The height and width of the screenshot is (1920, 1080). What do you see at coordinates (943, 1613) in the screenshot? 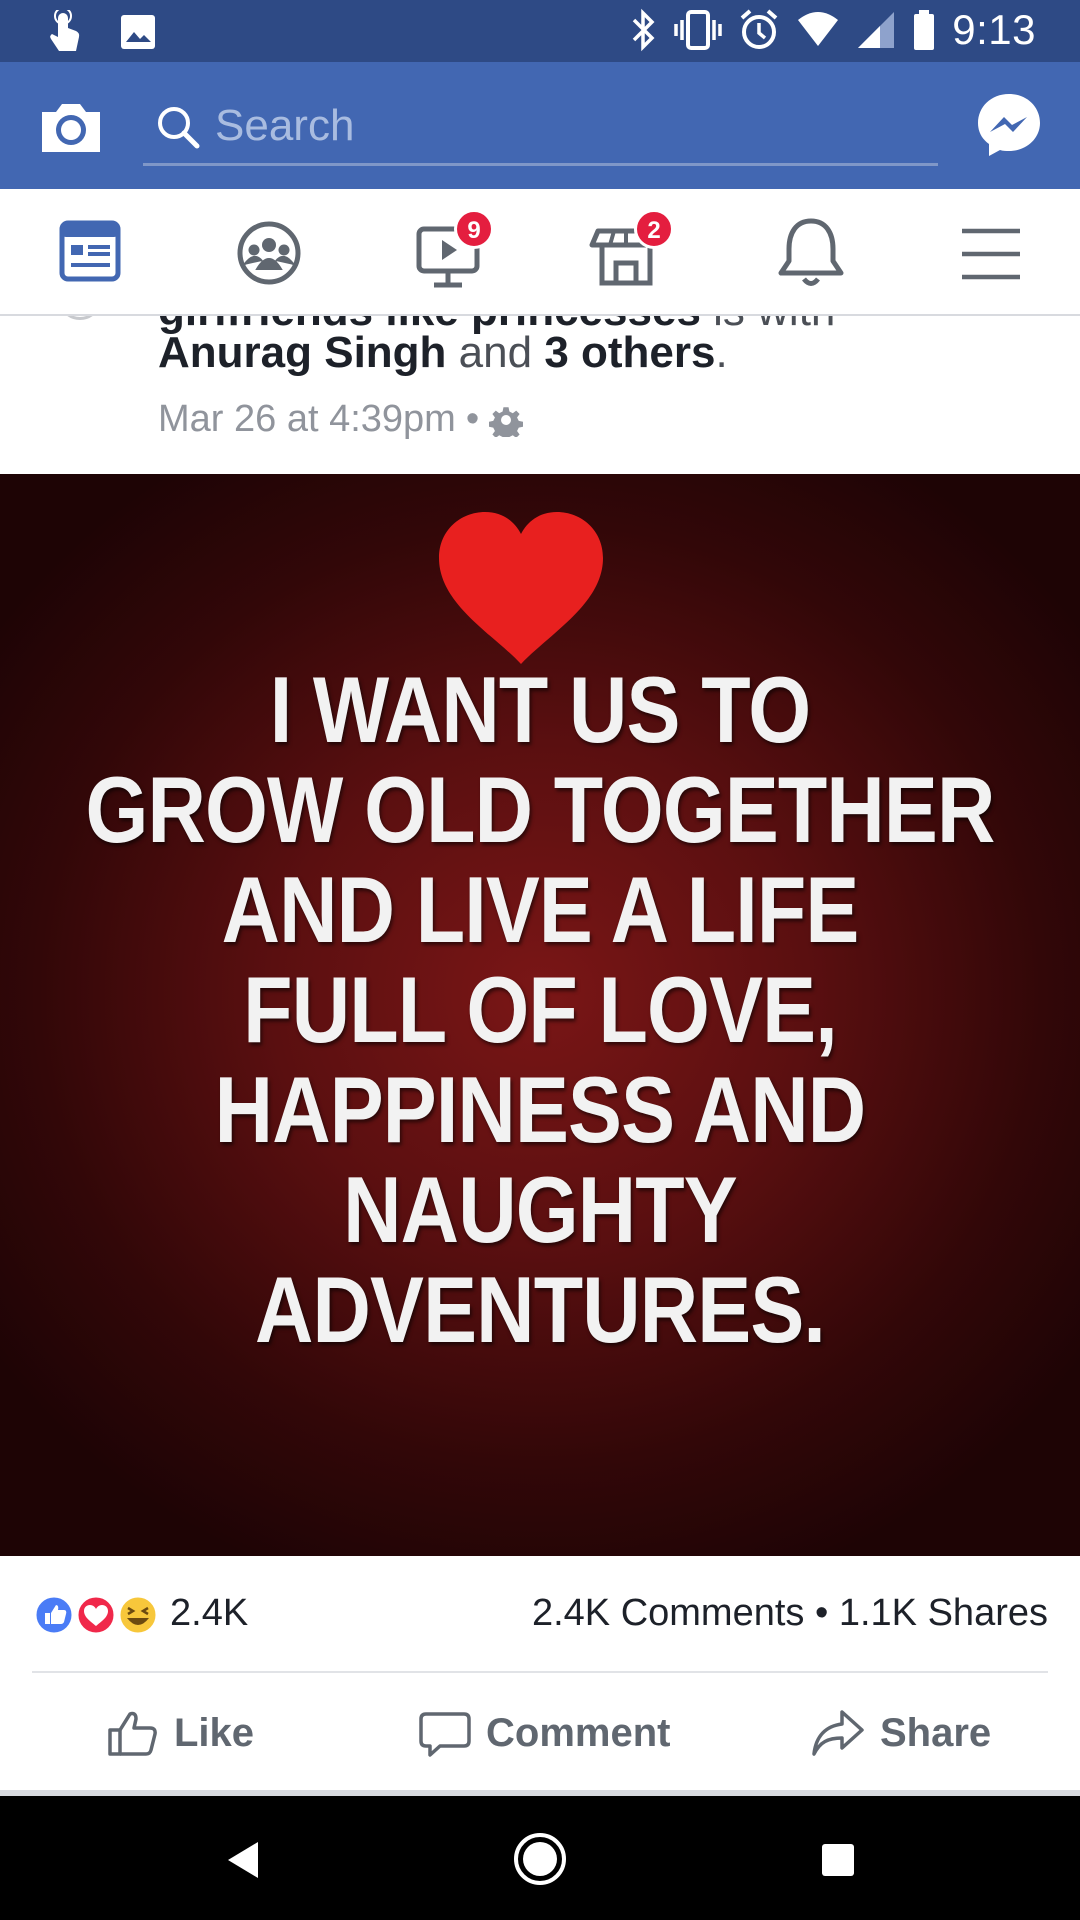
I see `shares-count-link: 1.1K Shares` at bounding box center [943, 1613].